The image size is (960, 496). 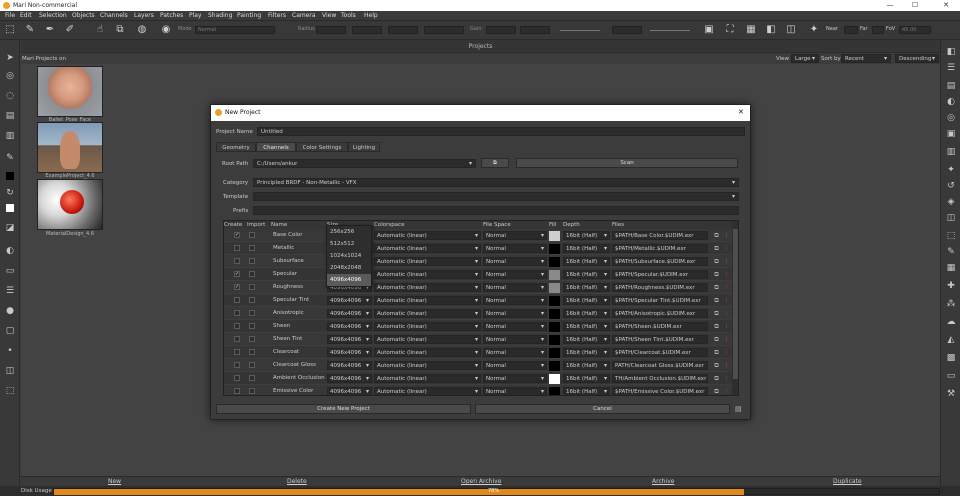 What do you see at coordinates (663, 481) in the screenshot?
I see `archive-link: Archive` at bounding box center [663, 481].